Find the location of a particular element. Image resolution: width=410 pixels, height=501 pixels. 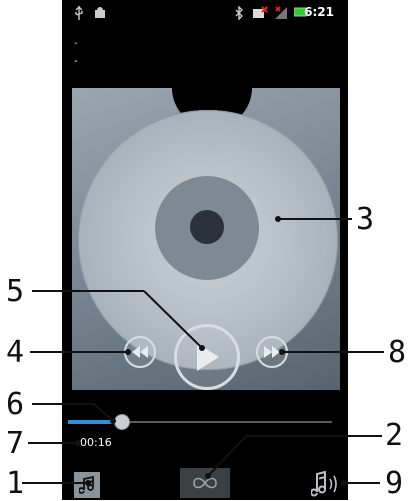

visualizer-button is located at coordinates (325, 484).